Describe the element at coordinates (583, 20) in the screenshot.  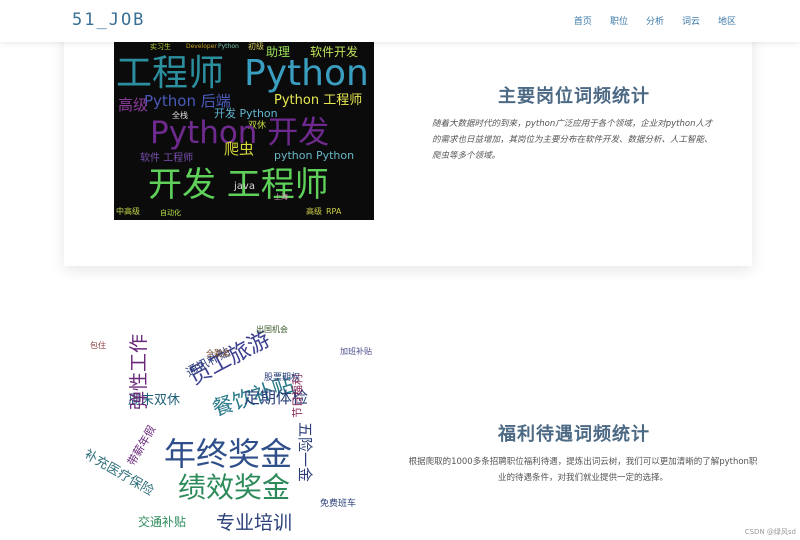
I see `nav-link-home: 首页` at that location.